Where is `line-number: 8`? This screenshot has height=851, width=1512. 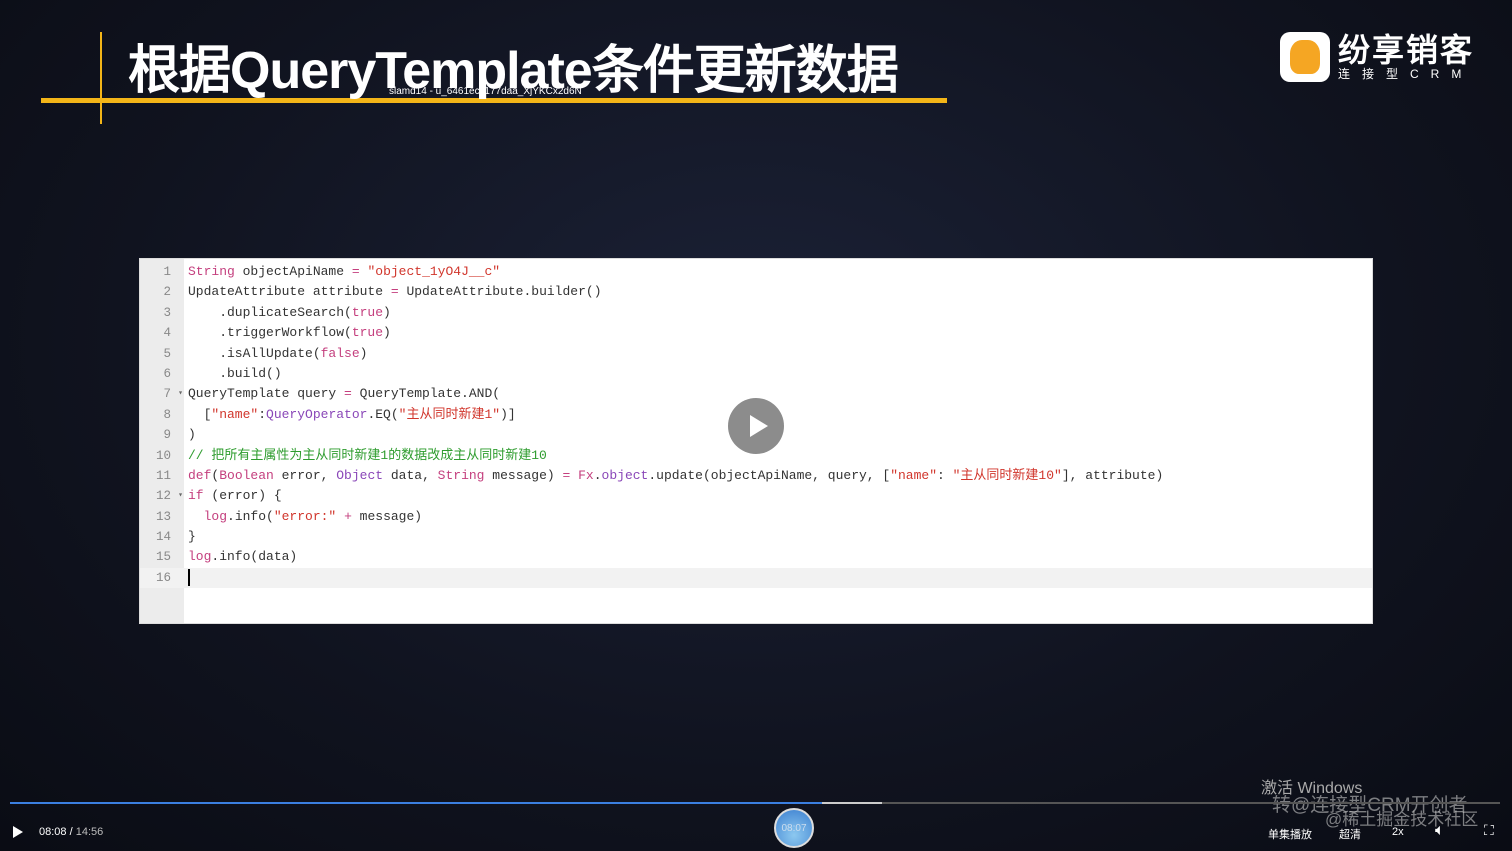
line-number: 8 is located at coordinates (167, 414).